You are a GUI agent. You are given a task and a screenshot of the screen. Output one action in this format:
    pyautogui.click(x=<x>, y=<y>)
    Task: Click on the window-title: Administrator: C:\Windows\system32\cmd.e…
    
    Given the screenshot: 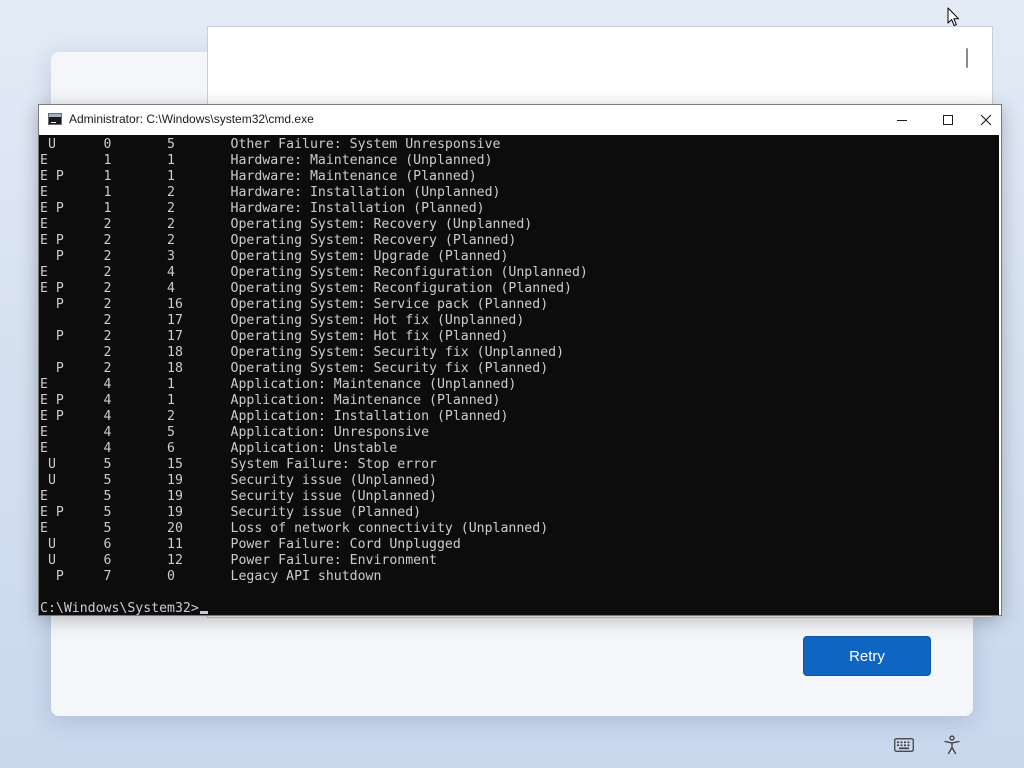 What is the action you would take?
    pyautogui.click(x=191, y=119)
    